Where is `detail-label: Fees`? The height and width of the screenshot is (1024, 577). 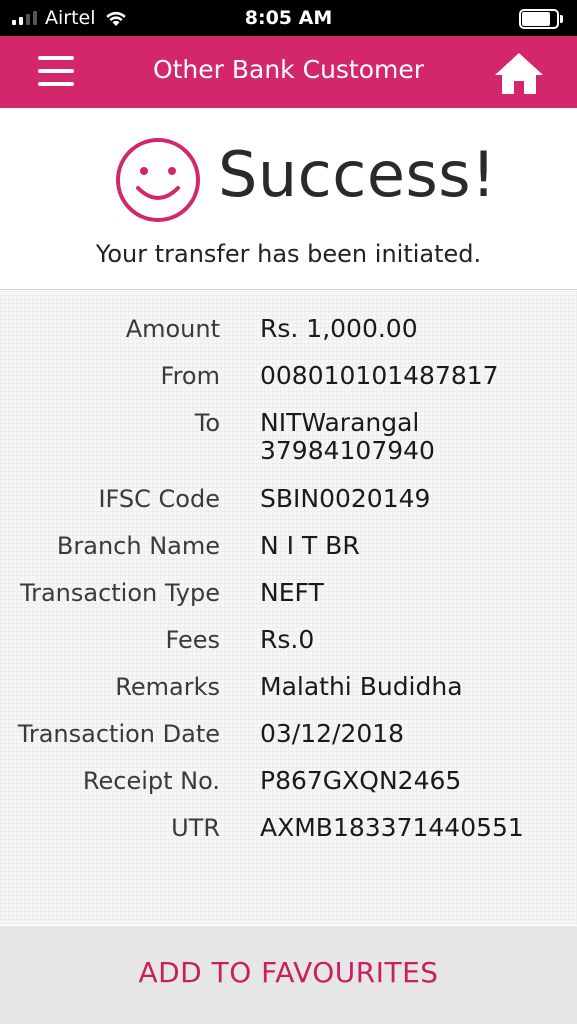 detail-label: Fees is located at coordinates (192, 640).